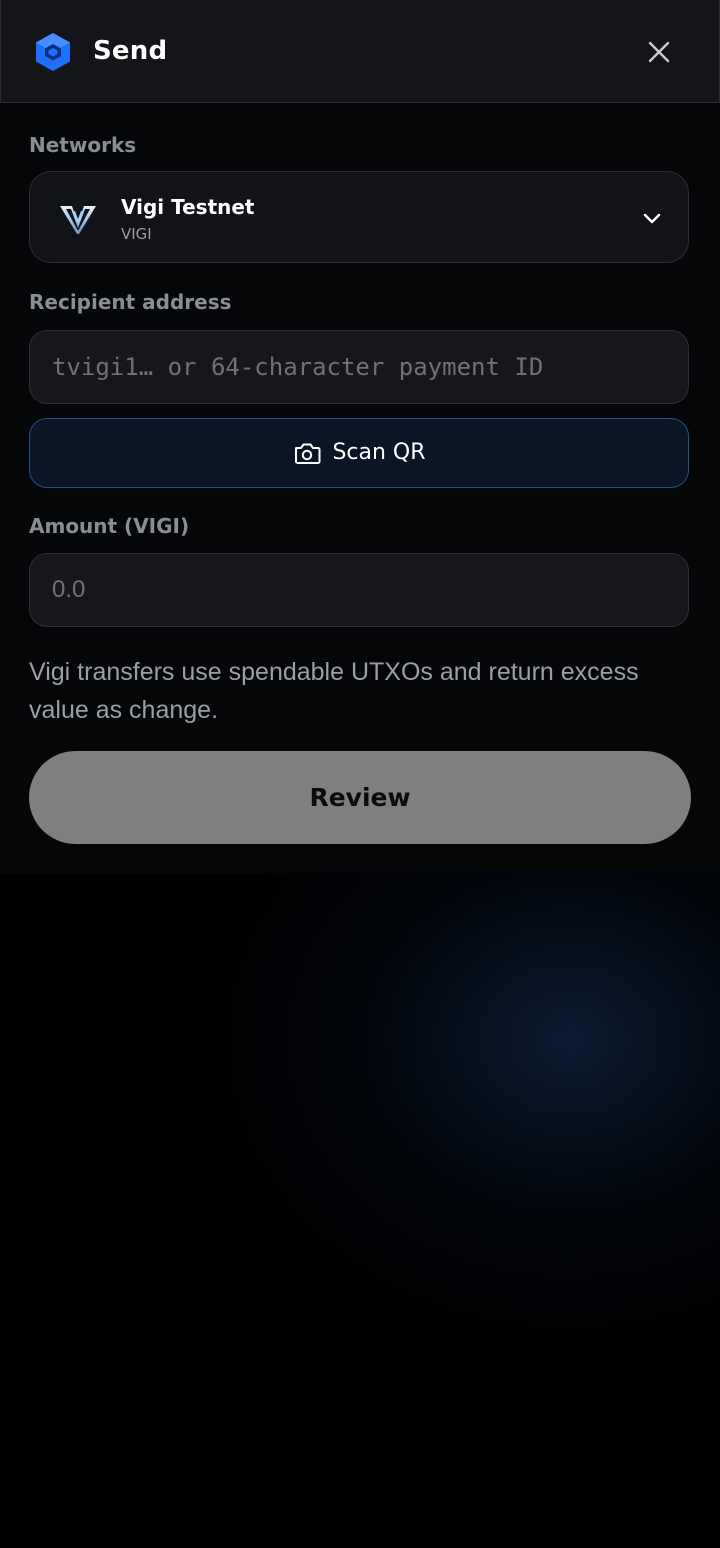  What do you see at coordinates (359, 590) in the screenshot?
I see `amount-input` at bounding box center [359, 590].